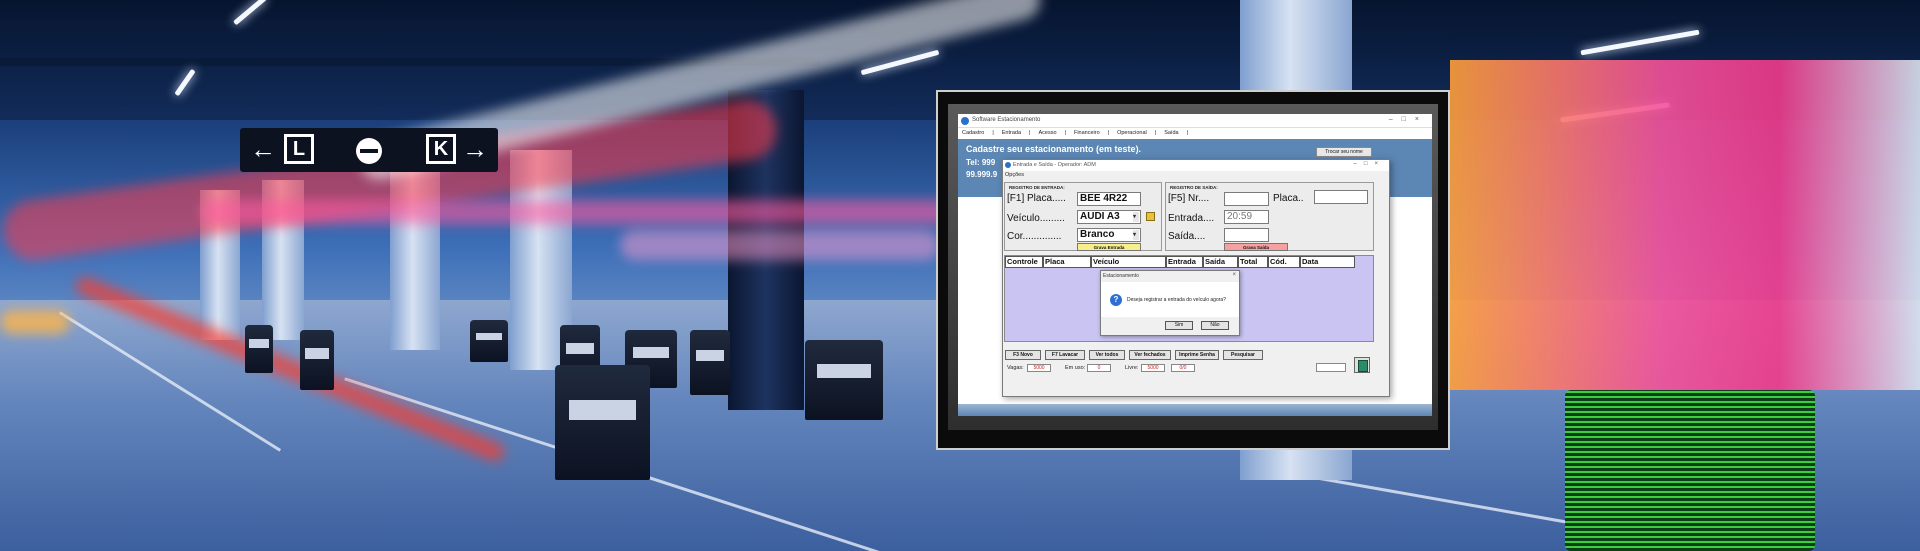 This screenshot has height=551, width=1920. Describe the element at coordinates (1054, 149) in the screenshot. I see `banner-line-1: Cadastre seu estacionamento (em teste).` at that location.